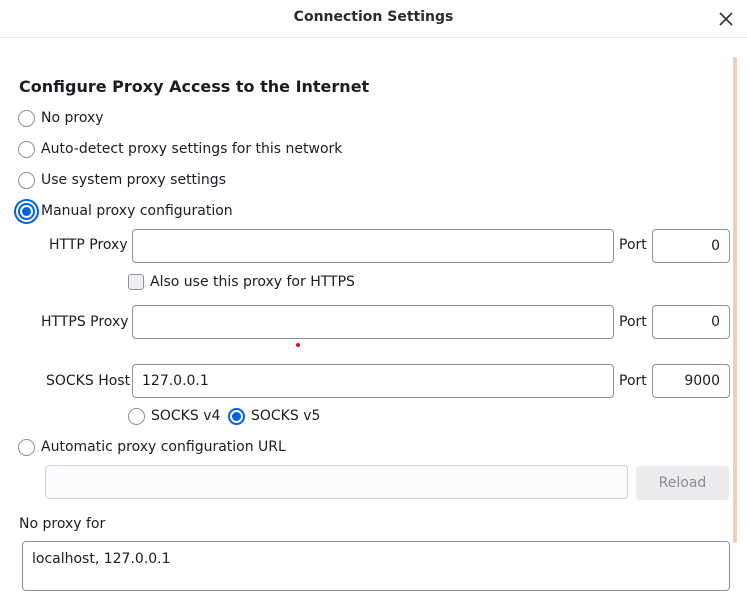  Describe the element at coordinates (373, 322) in the screenshot. I see `https-proxy-input` at that location.